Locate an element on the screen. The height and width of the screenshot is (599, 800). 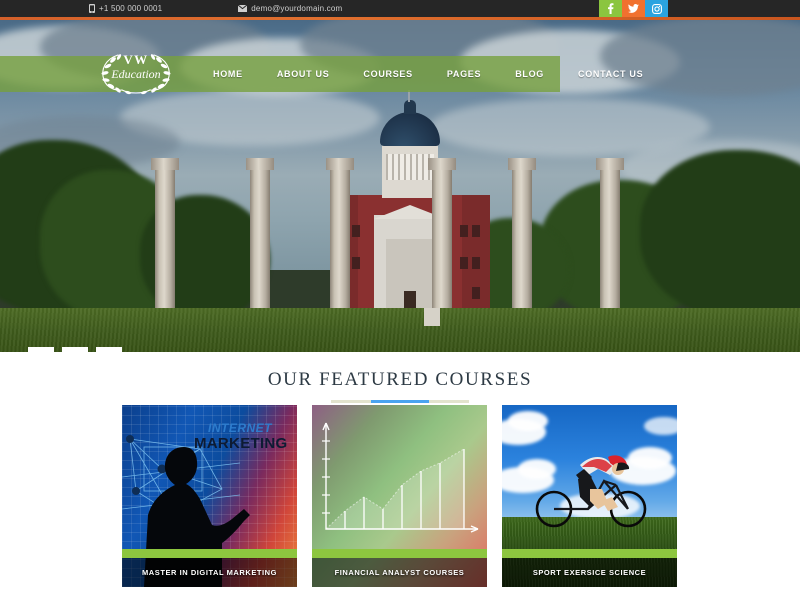
top-contact-bar: +1 500 000 0001 demo@yourdomain.com is located at coordinates (400, 8).